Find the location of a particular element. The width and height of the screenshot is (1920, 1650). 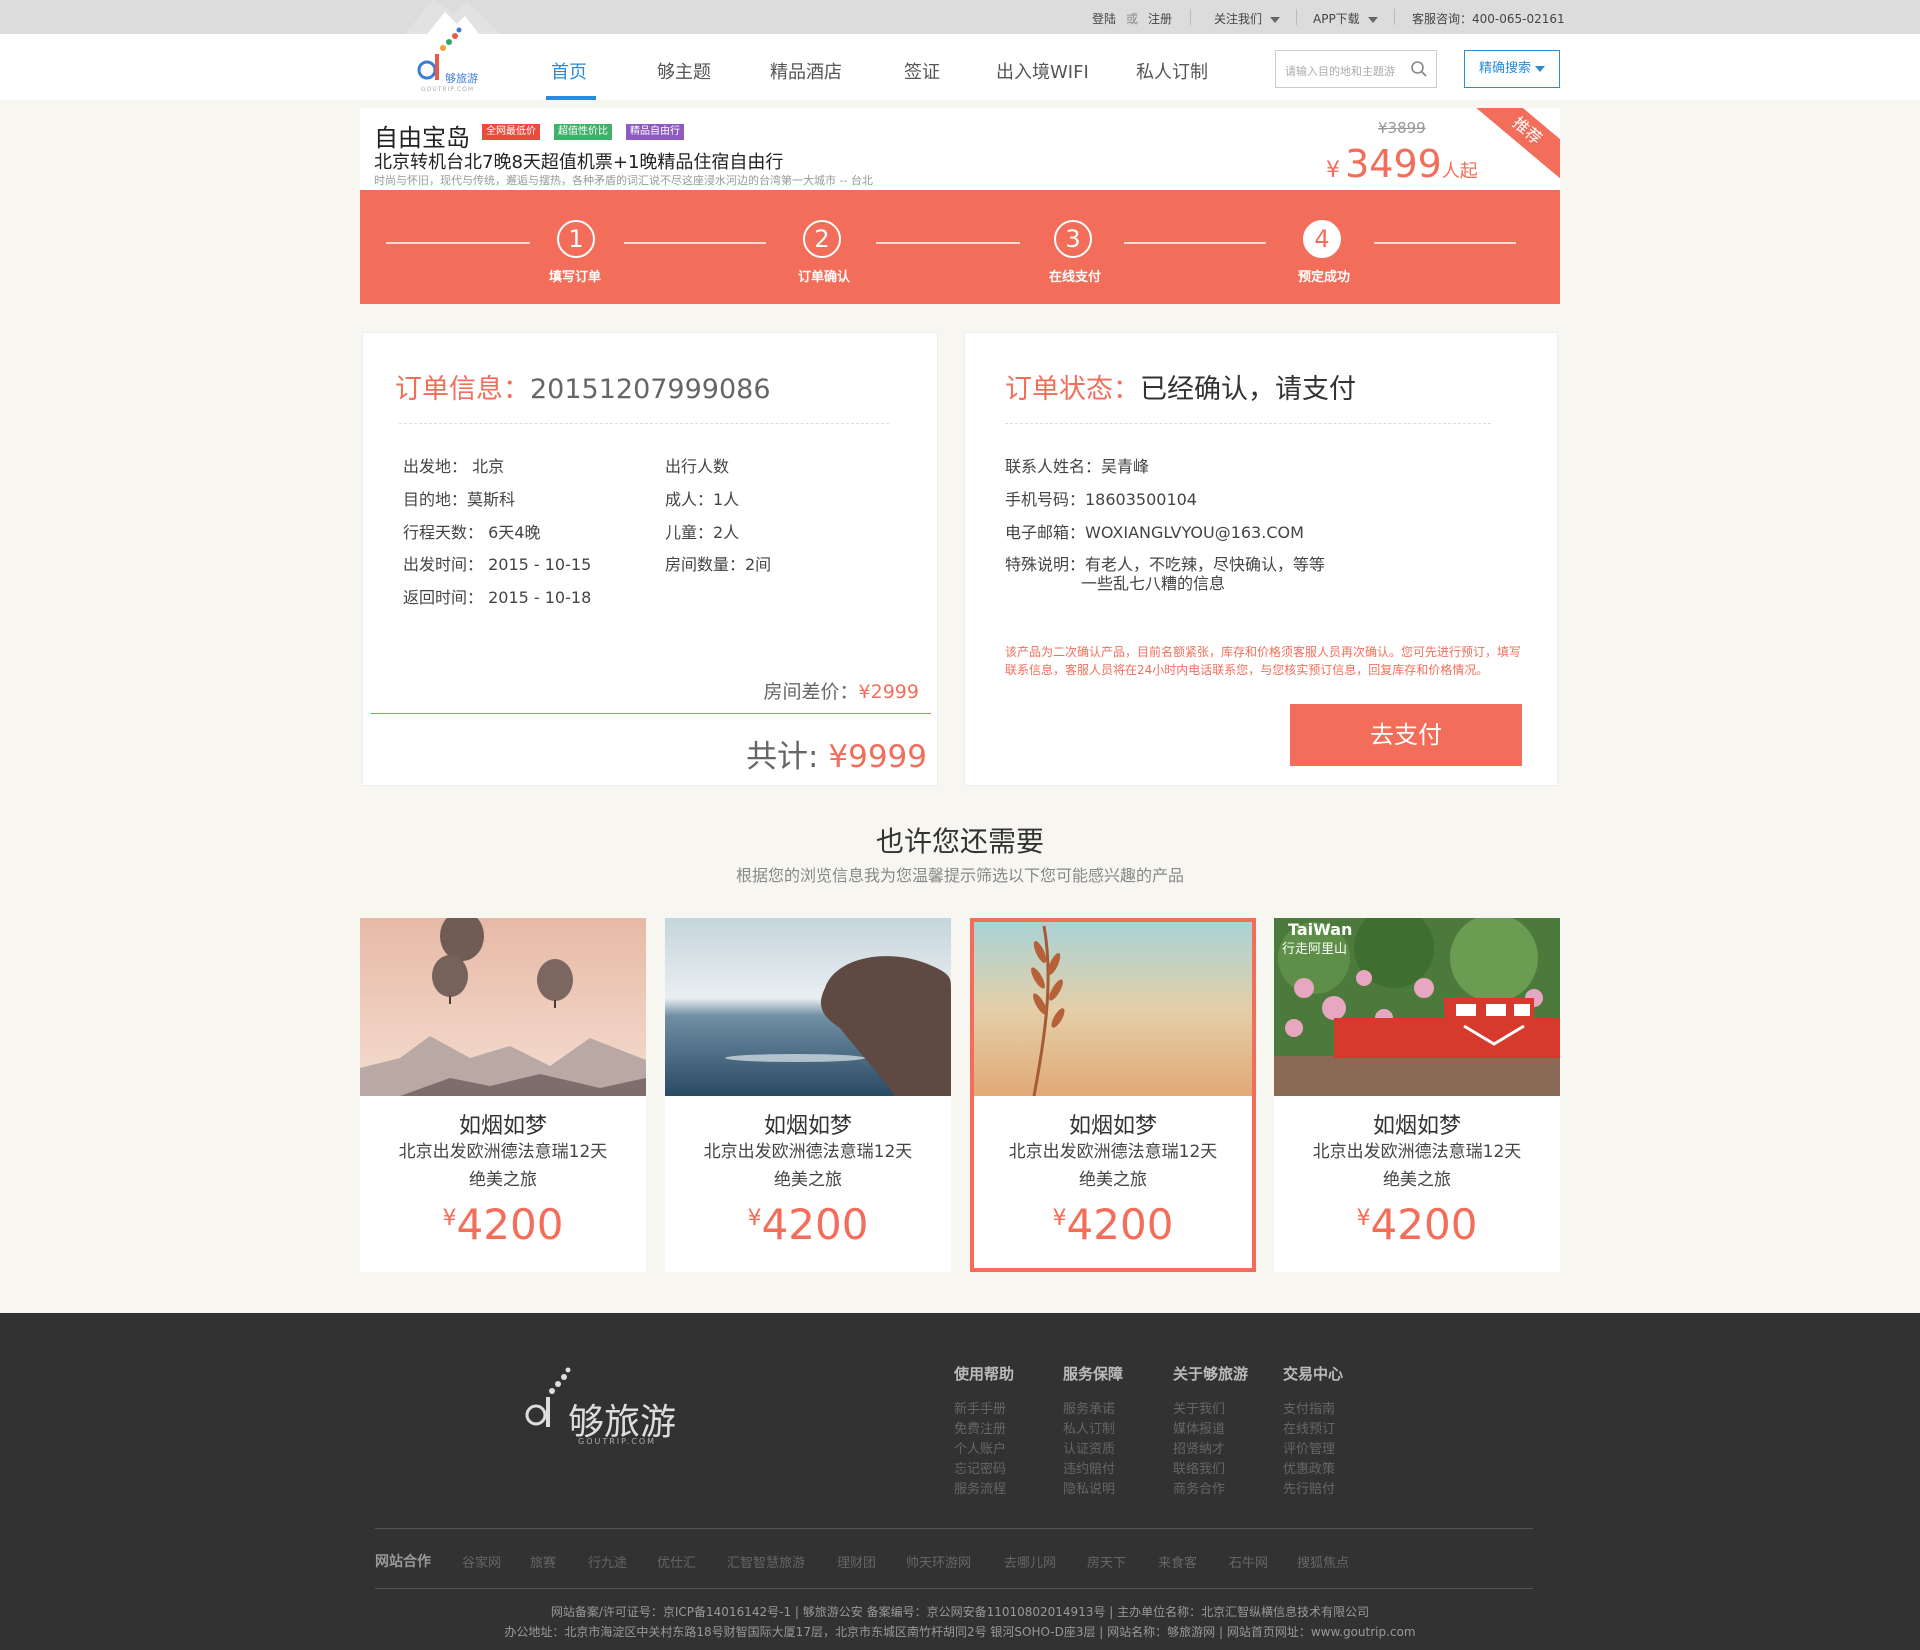

follow-us-label: 关注我们 is located at coordinates (1238, 19).